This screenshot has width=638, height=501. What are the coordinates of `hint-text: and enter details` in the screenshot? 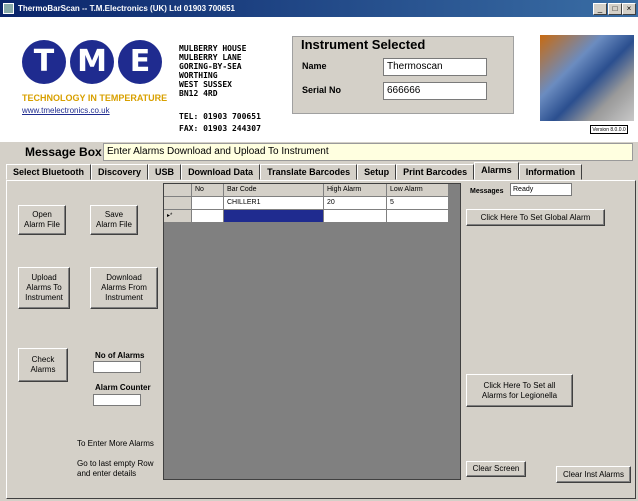 It's located at (107, 473).